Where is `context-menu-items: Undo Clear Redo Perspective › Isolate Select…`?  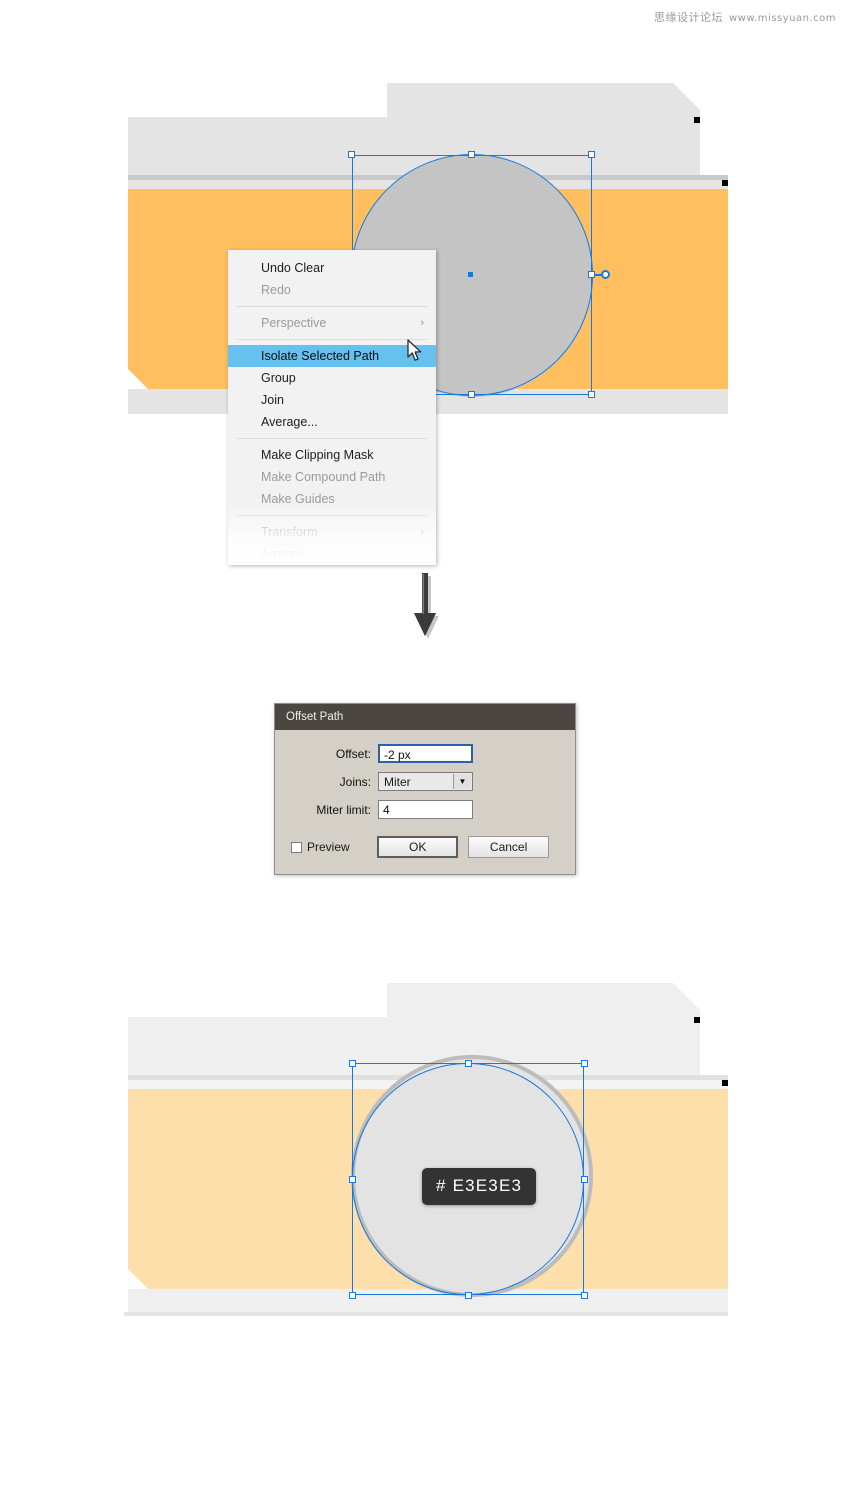
context-menu-items: Undo Clear Redo Perspective › Isolate Select… is located at coordinates (332, 411).